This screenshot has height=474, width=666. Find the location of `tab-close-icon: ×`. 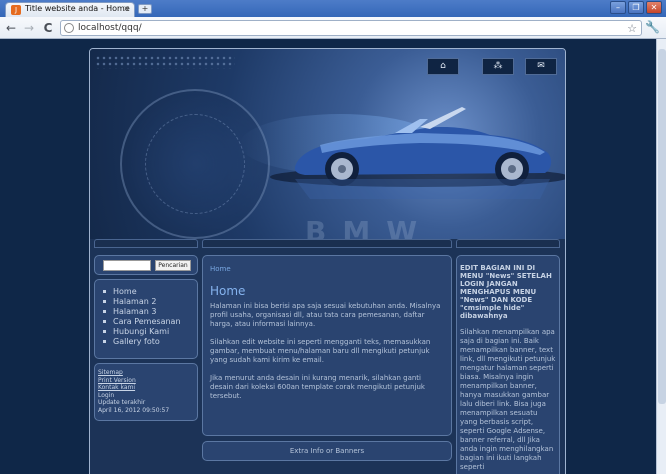

tab-close-icon: × is located at coordinates (126, 8).